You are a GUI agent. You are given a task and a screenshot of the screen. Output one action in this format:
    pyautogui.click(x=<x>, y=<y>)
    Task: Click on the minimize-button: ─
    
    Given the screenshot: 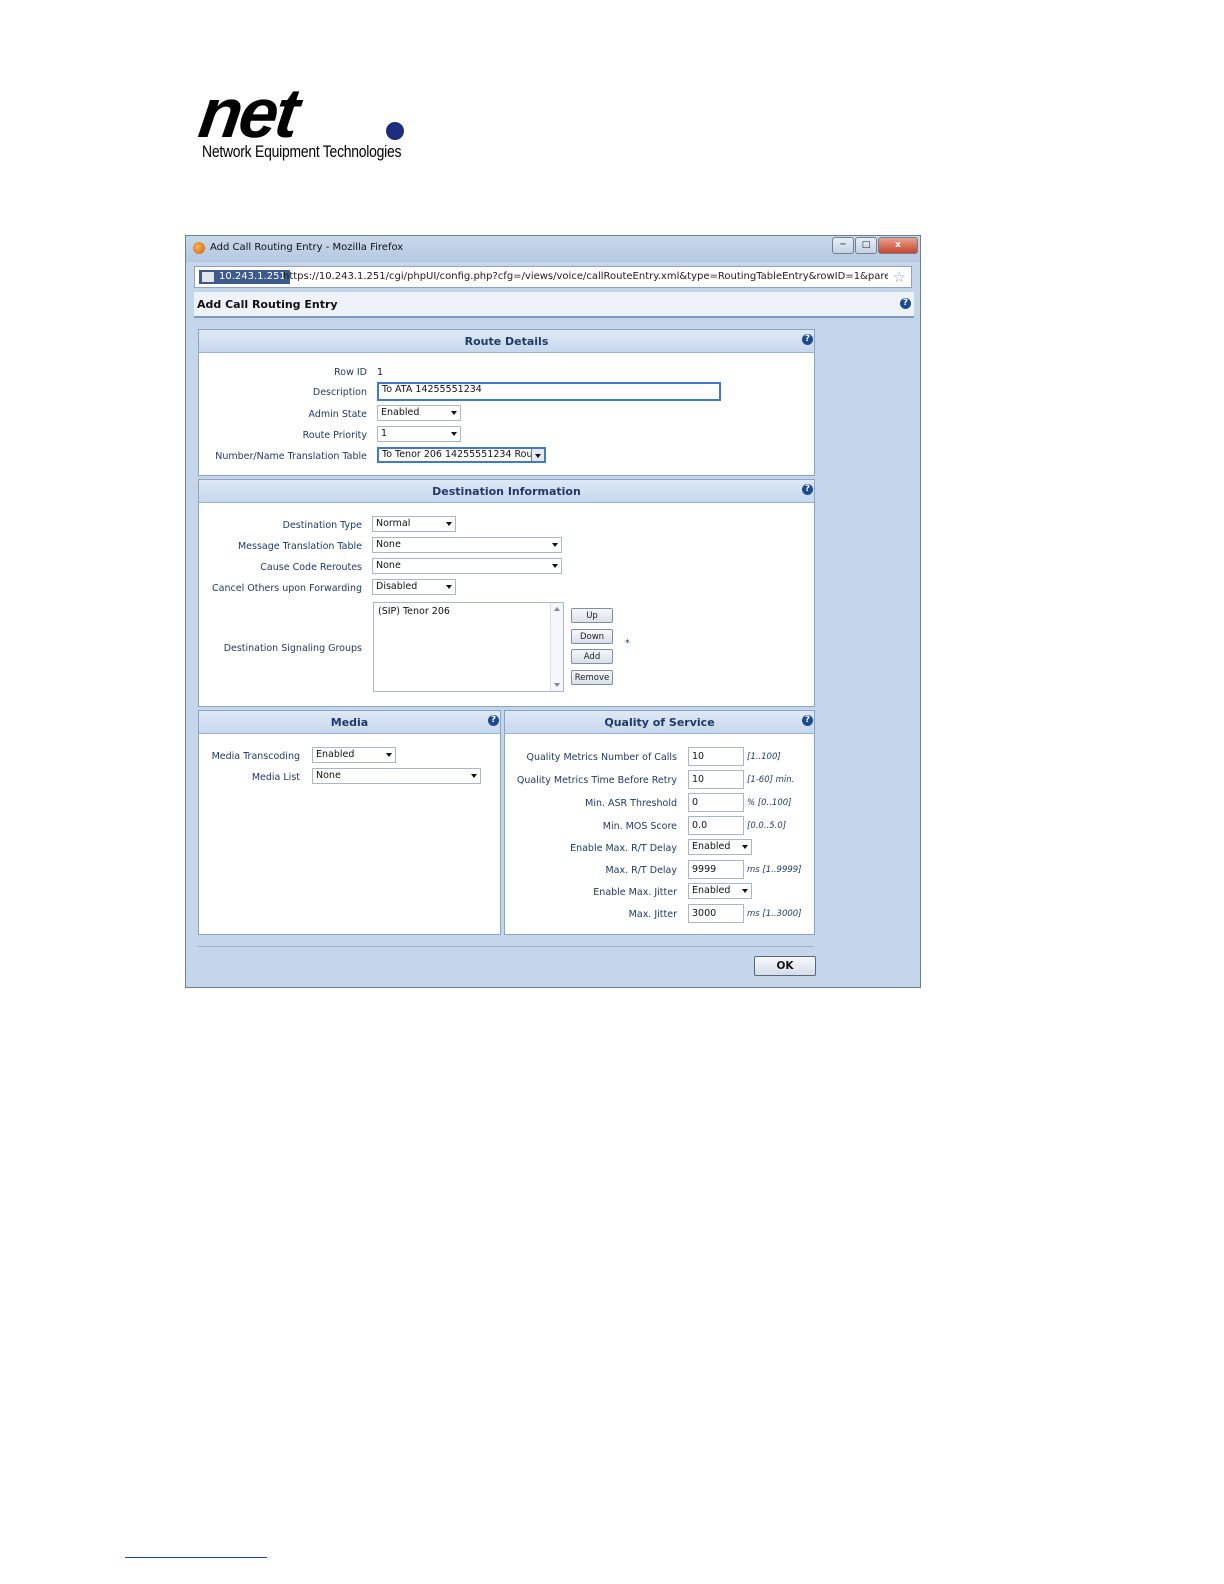 What is the action you would take?
    pyautogui.click(x=843, y=245)
    